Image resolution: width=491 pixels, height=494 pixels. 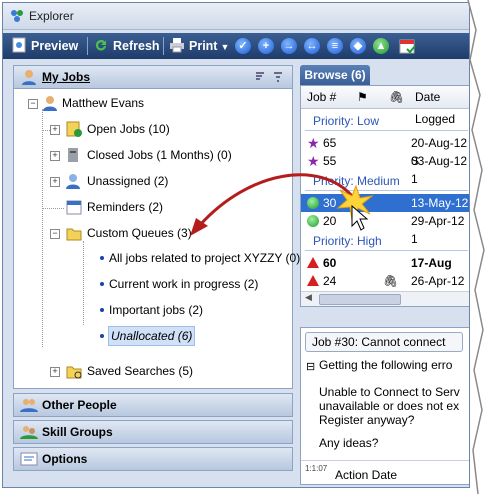 I want to click on callout-arrow, so click(x=276, y=200).